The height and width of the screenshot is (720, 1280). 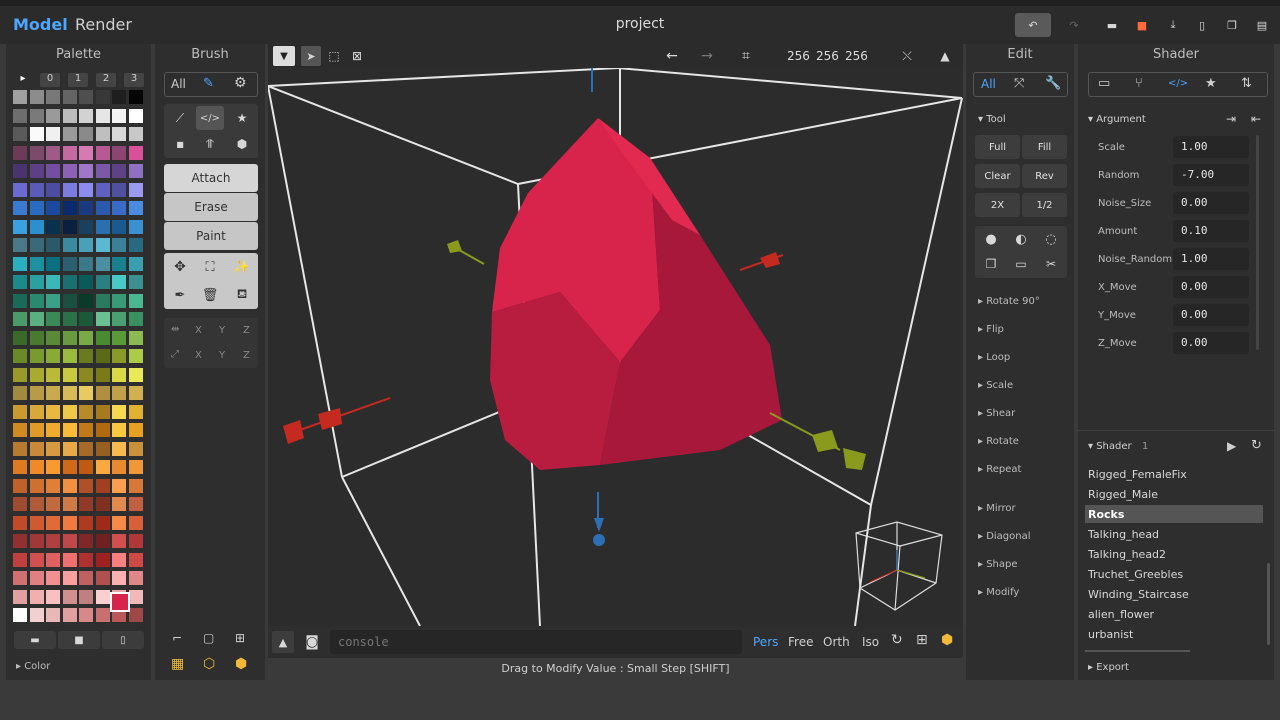 What do you see at coordinates (209, 664) in the screenshot?
I see `cube-outline-icon: ⬡` at bounding box center [209, 664].